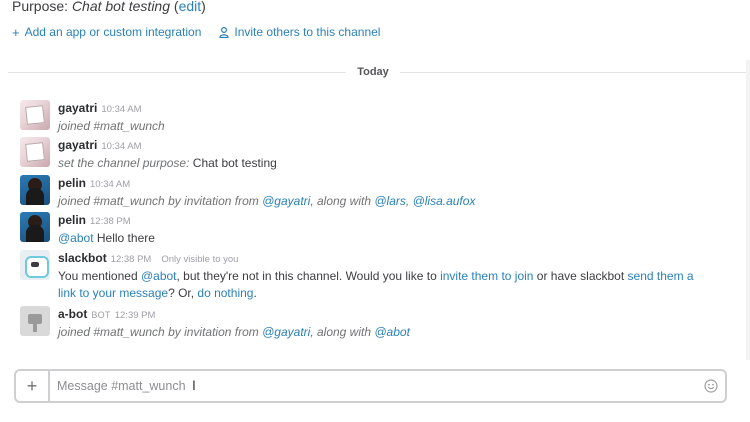  I want to click on message-text-plain: Hello there, so click(124, 238).